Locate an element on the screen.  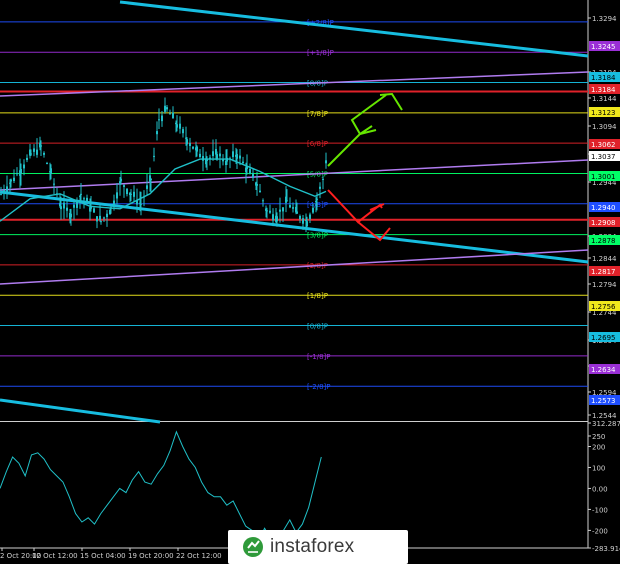
price-tag-label: 1.3123 is located at coordinates (603, 113).